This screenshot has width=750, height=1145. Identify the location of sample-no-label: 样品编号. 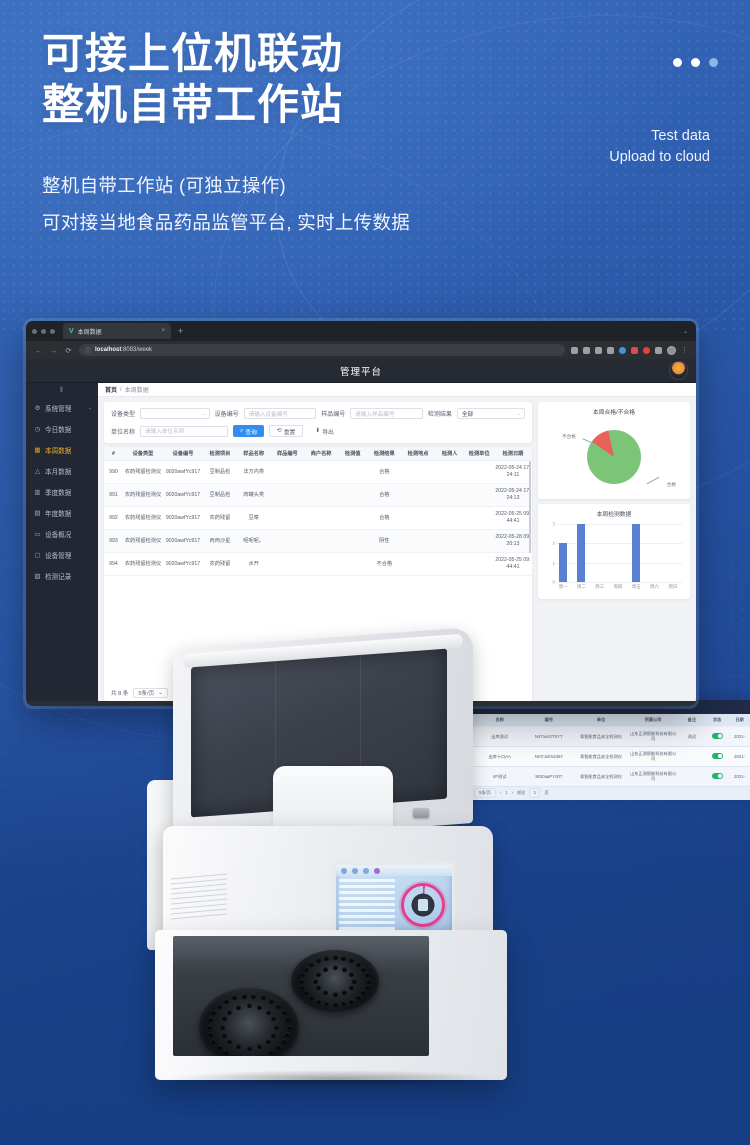
(333, 415).